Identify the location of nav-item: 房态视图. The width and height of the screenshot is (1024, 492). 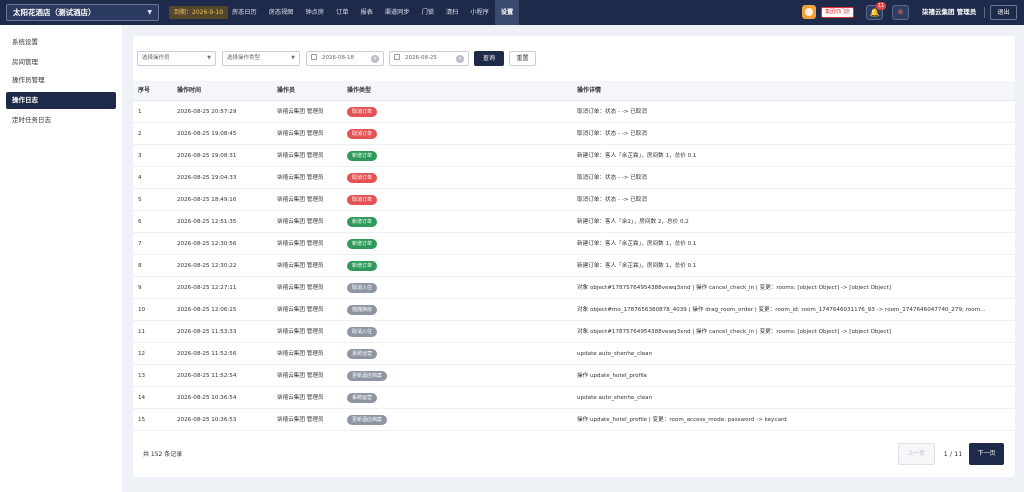
(281, 12).